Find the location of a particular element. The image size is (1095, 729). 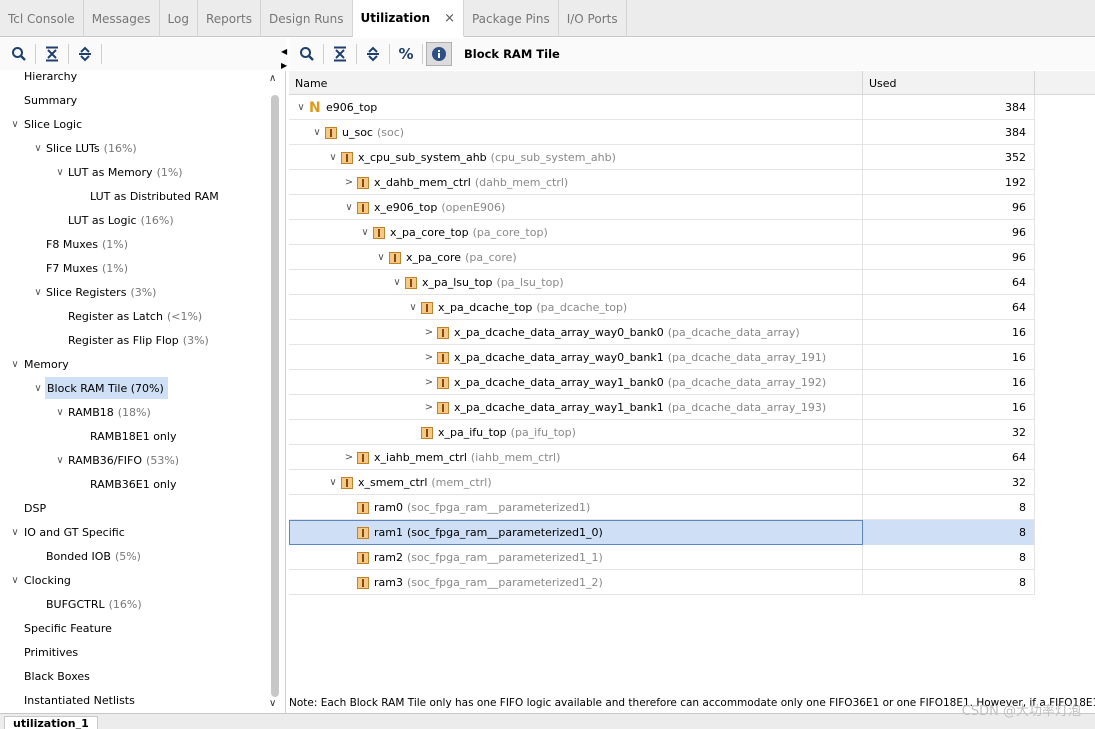

tree-item-register-latch: Register as Latch (<1%) is located at coordinates (135, 316).